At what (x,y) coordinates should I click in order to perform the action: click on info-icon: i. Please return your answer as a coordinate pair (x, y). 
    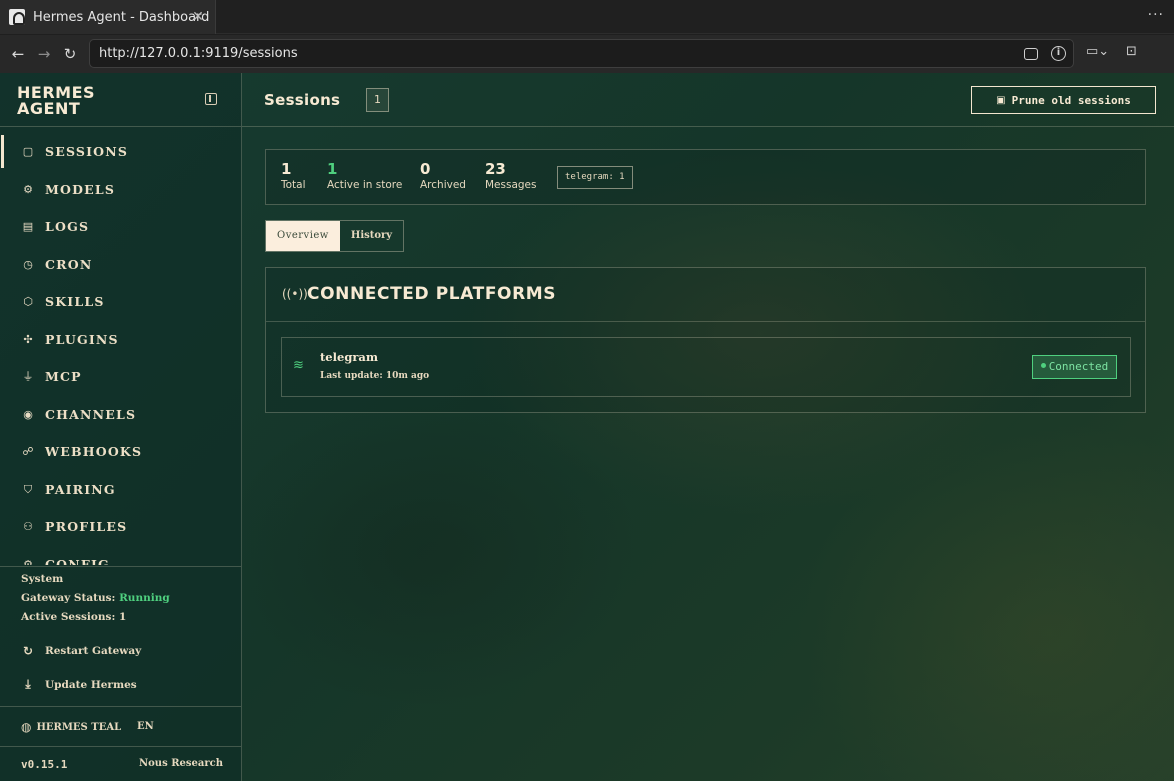
    Looking at the image, I should click on (1058, 53).